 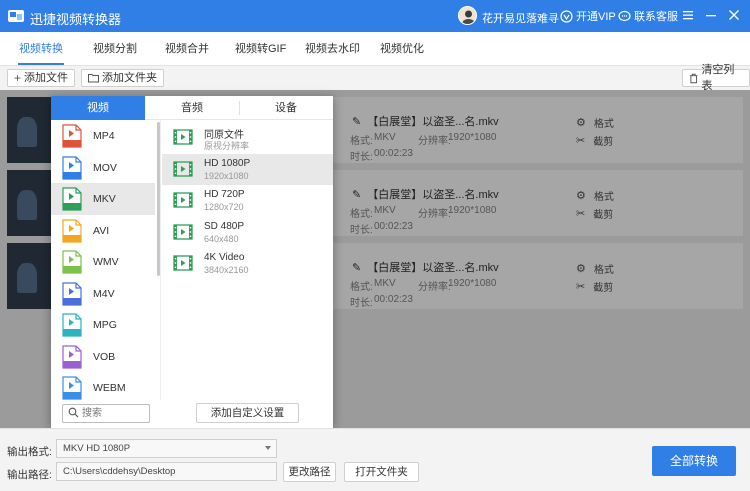 What do you see at coordinates (224, 226) in the screenshot?
I see `resolution-title: SD 480P` at bounding box center [224, 226].